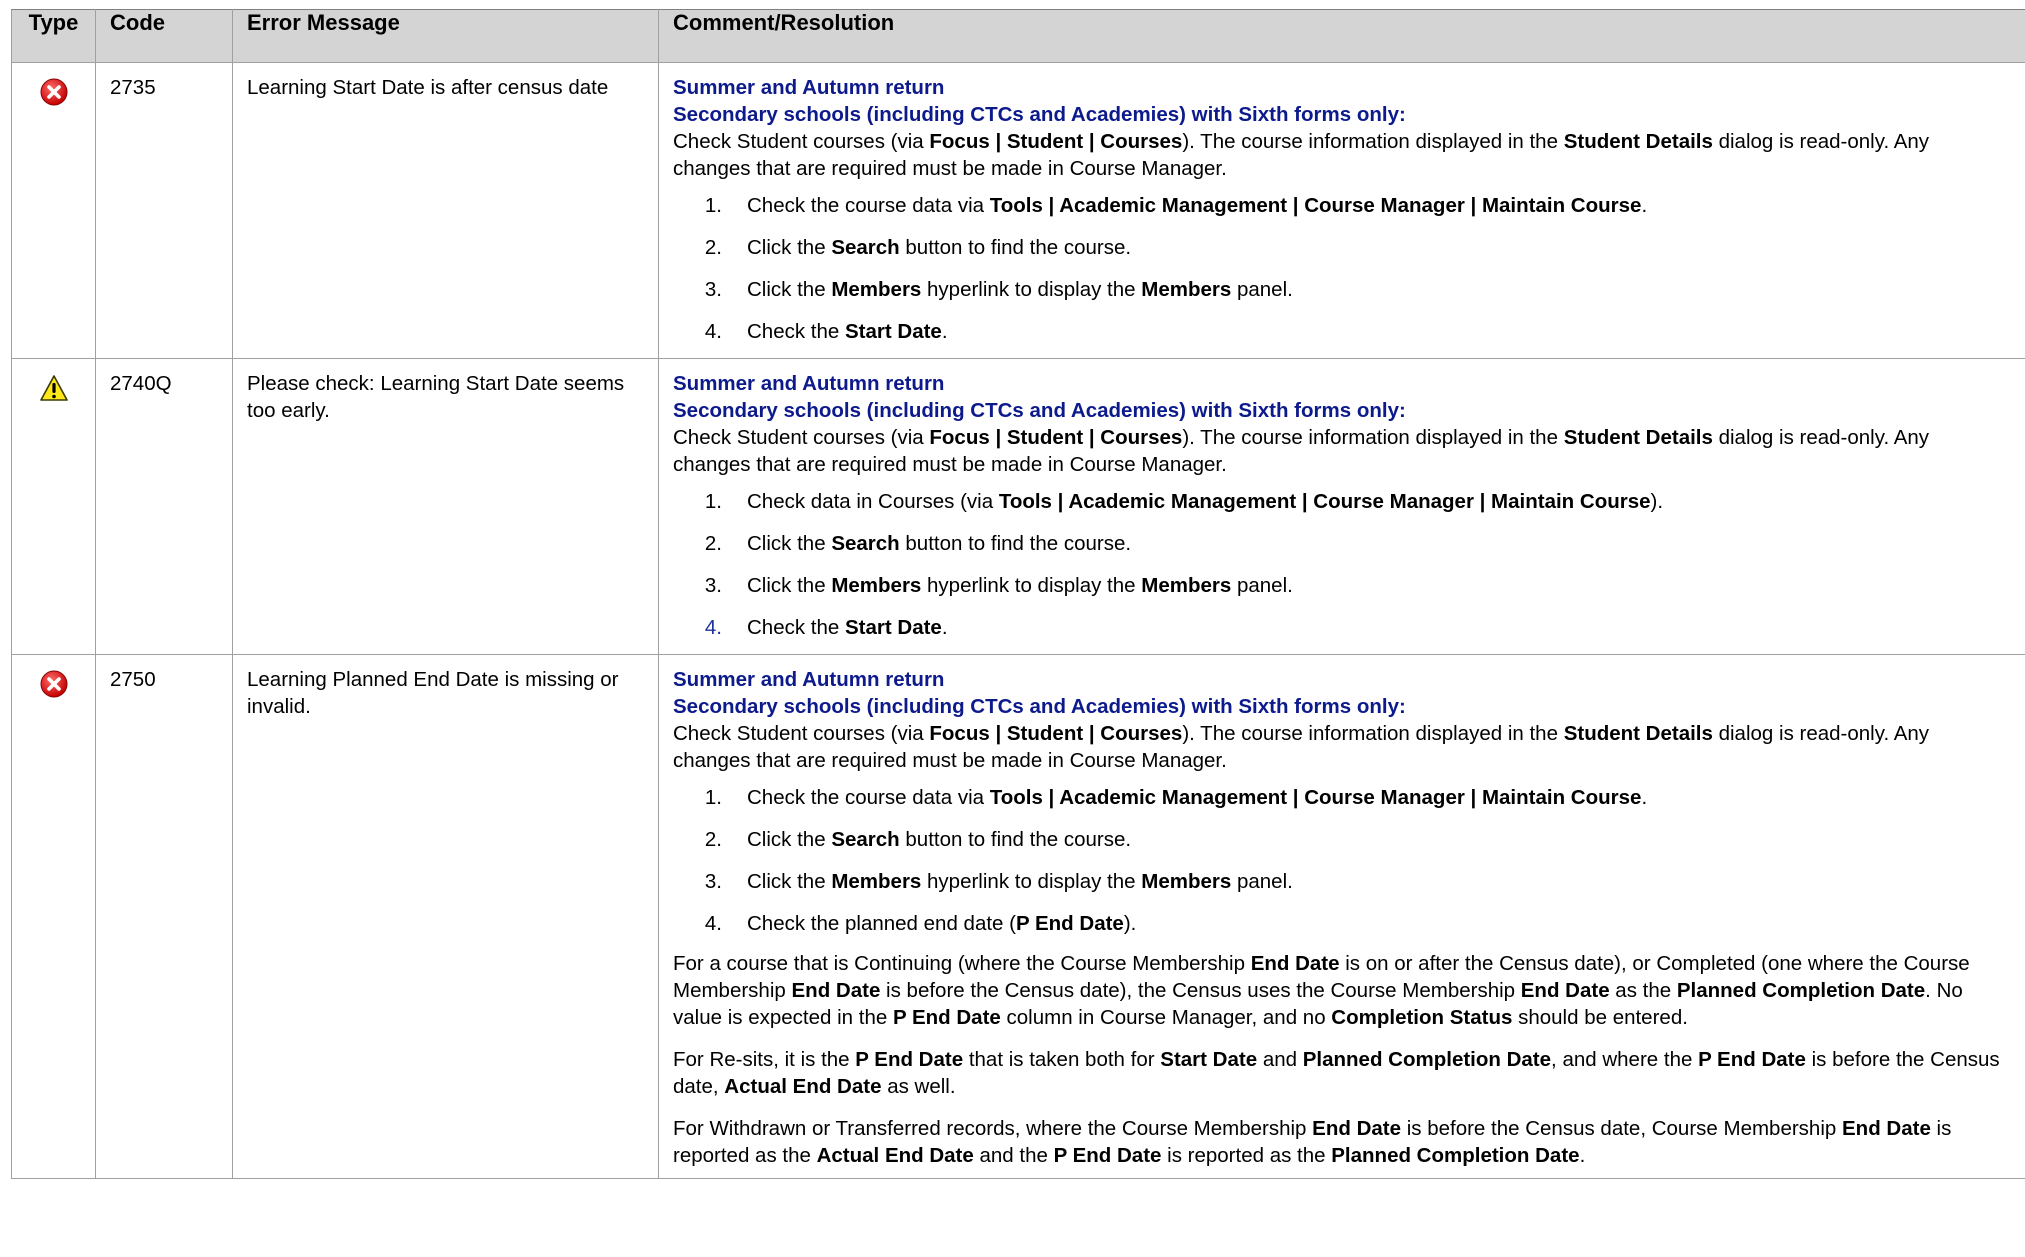 The image size is (2025, 1257). Describe the element at coordinates (54, 92) in the screenshot. I see `error-icon` at that location.